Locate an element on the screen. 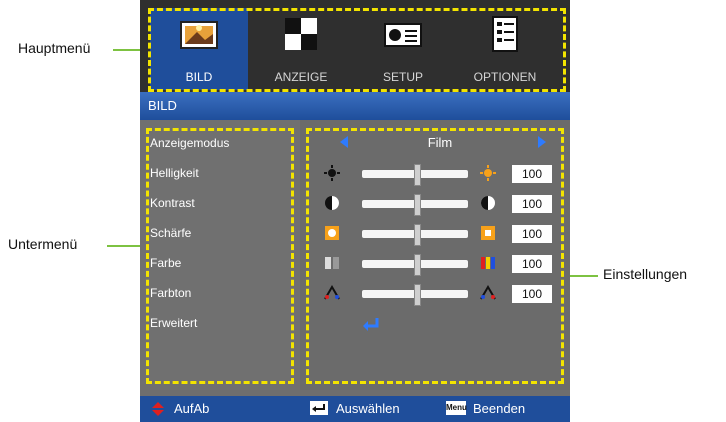 This screenshot has height=422, width=726. footer-exit-label: Beenden is located at coordinates (499, 408).